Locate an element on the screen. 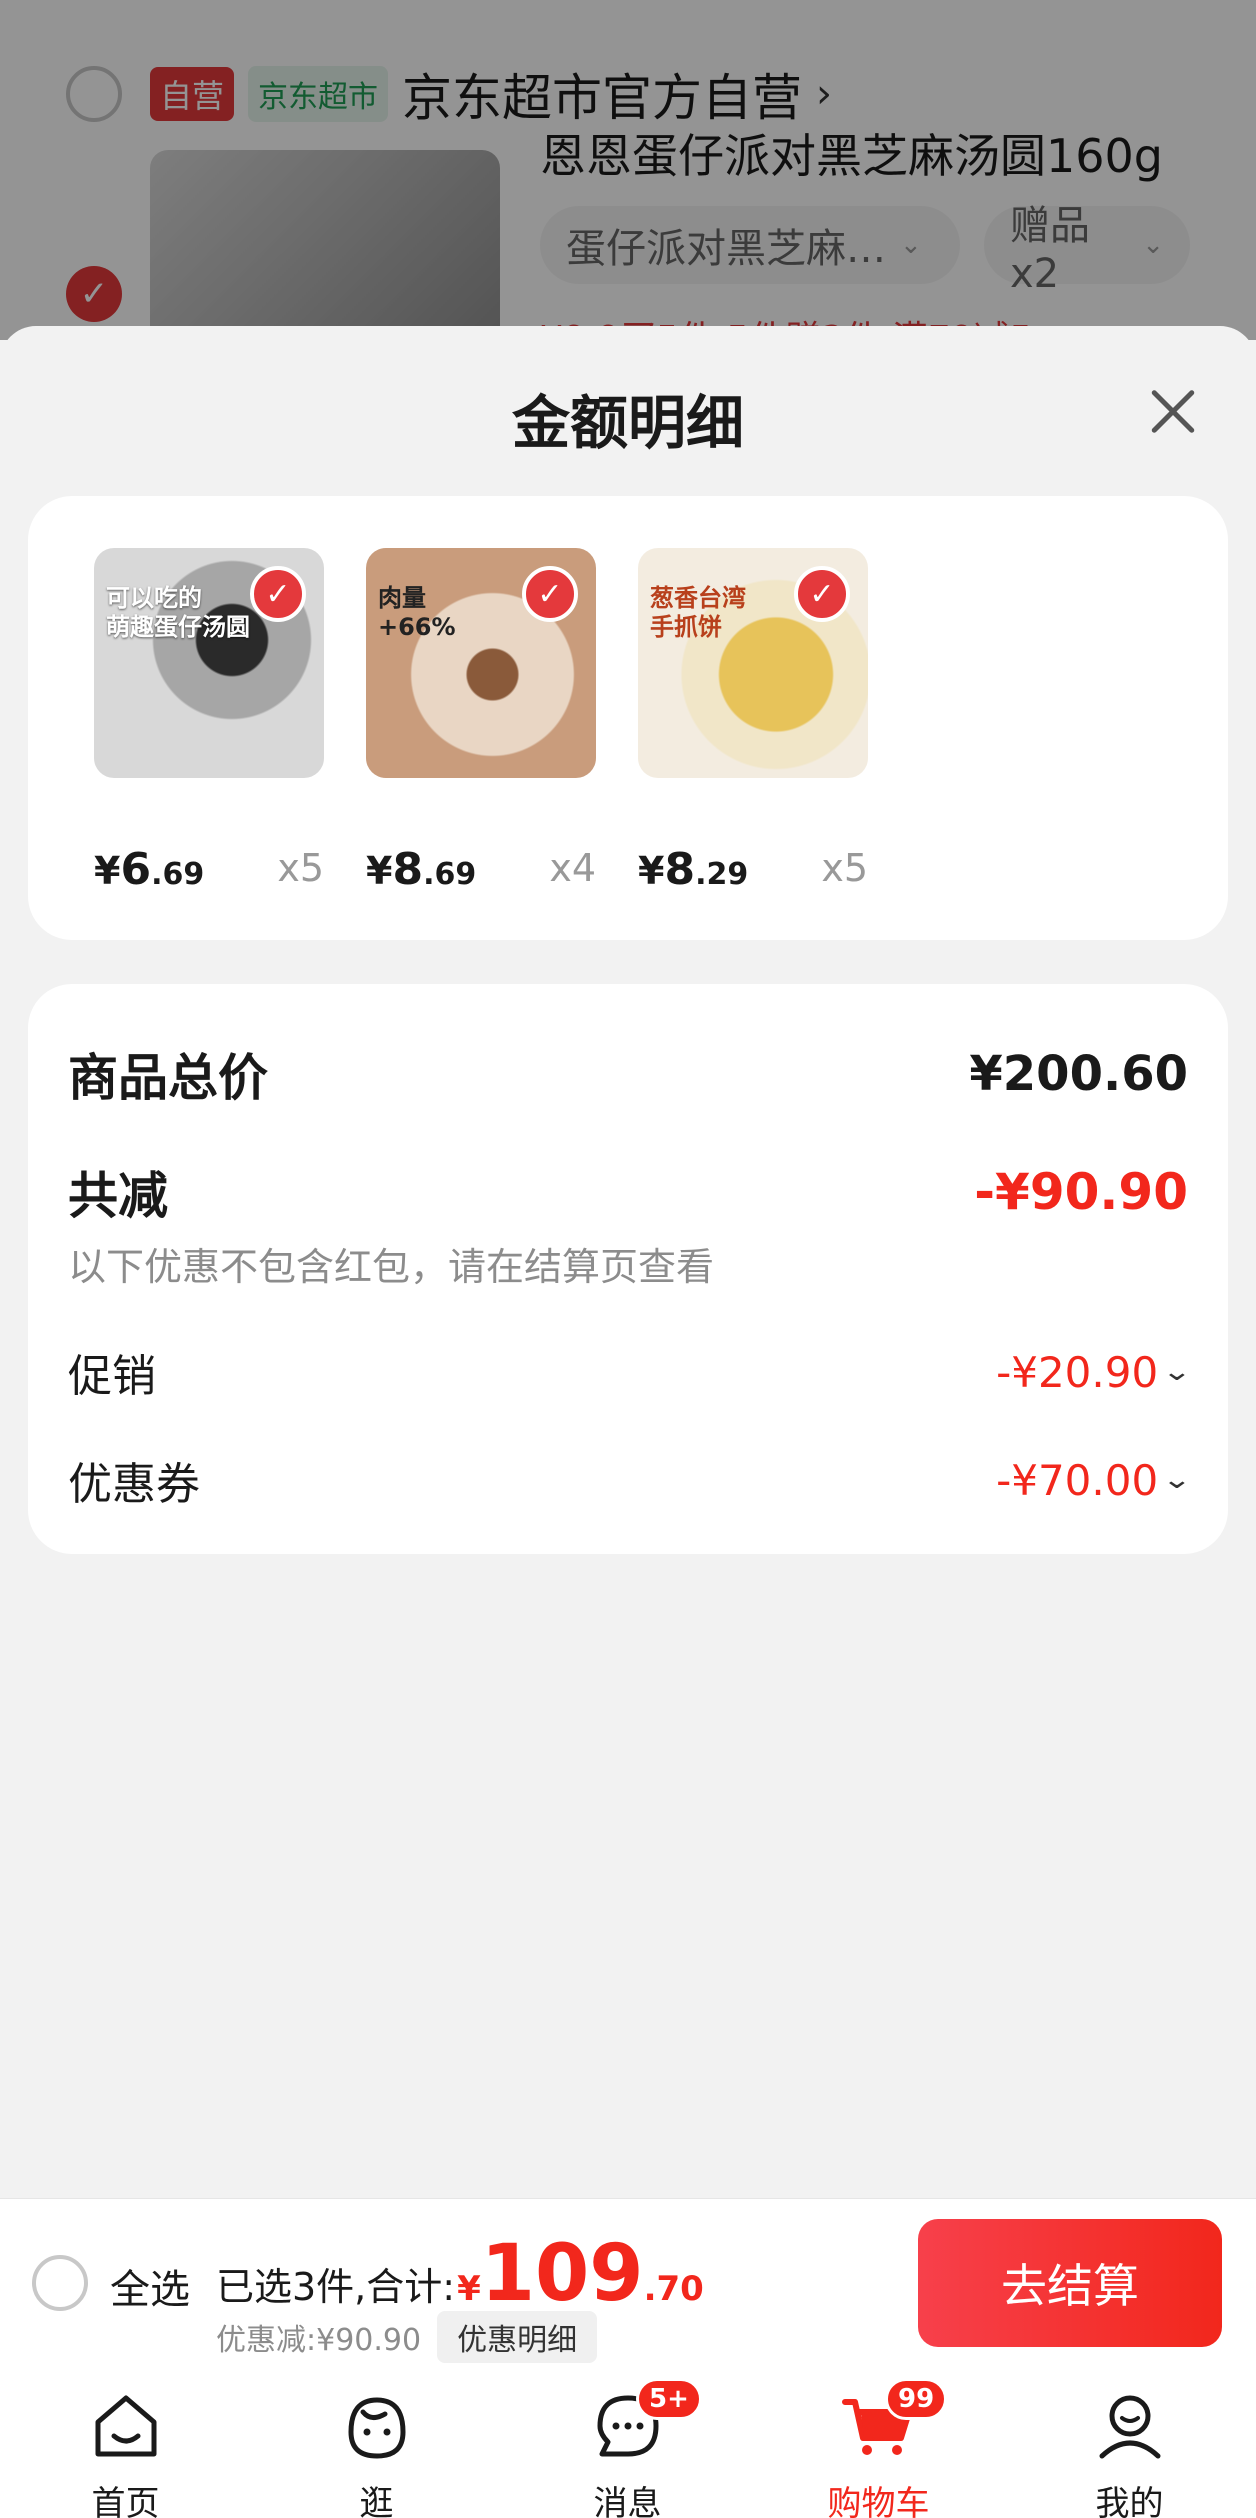  coupon-value-wrap: -¥70.00 ⌄ is located at coordinates (1094, 1480).